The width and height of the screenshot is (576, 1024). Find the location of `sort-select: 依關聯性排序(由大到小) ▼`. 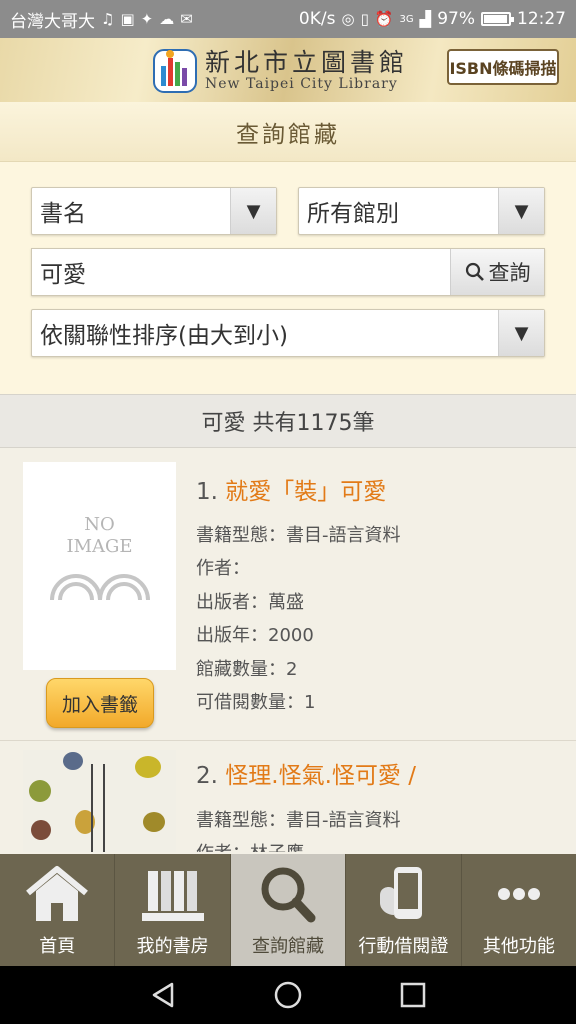

sort-select: 依關聯性排序(由大到小) ▼ is located at coordinates (288, 333).